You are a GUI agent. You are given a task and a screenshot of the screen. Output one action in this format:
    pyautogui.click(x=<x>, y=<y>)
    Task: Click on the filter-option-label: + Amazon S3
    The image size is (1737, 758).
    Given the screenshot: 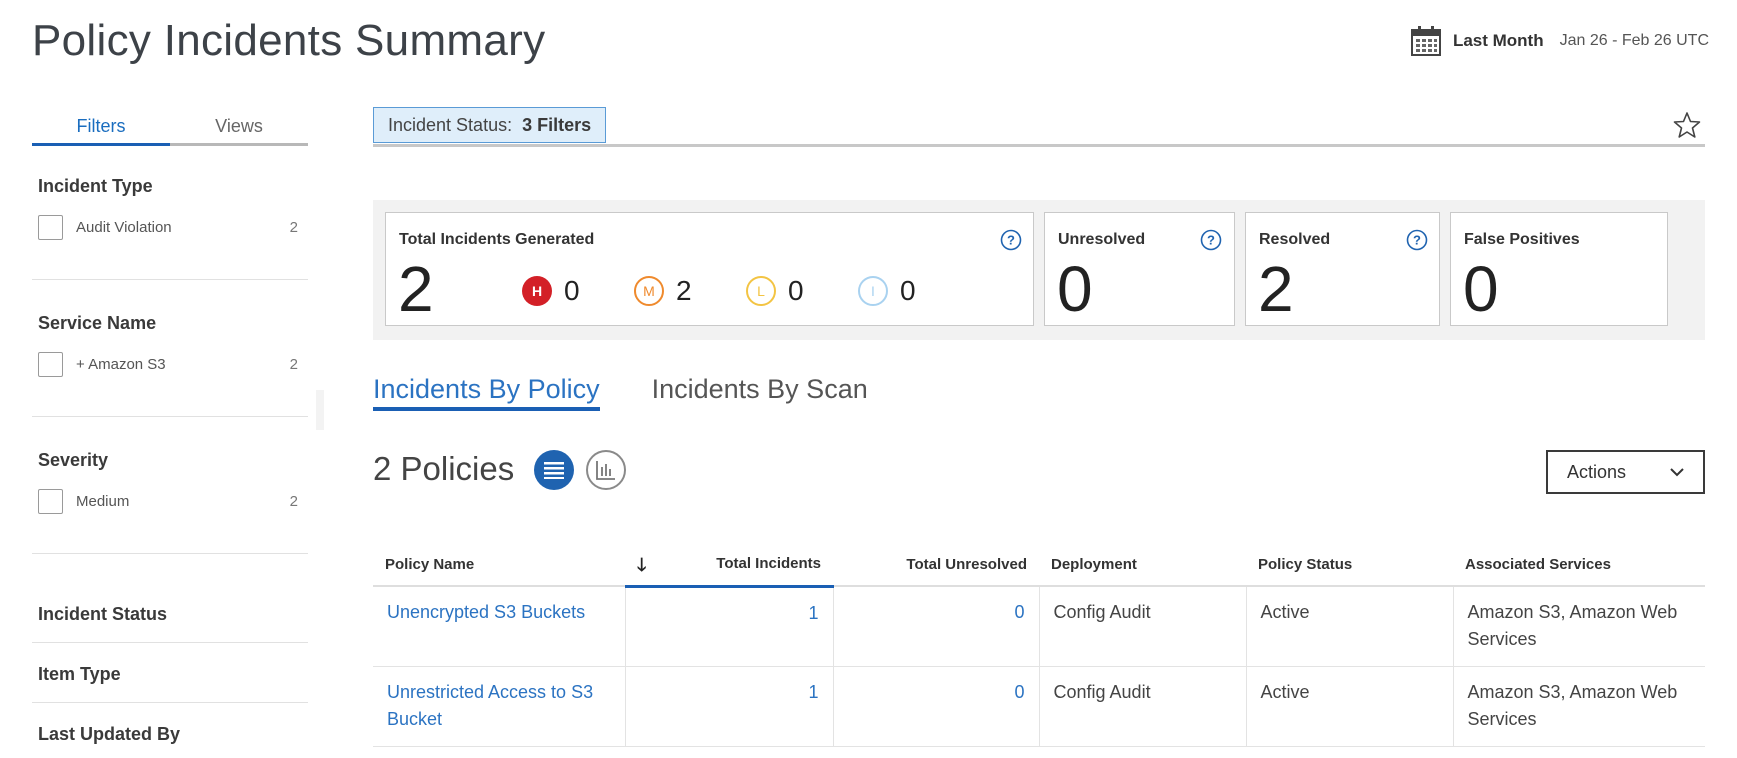 What is the action you would take?
    pyautogui.click(x=183, y=364)
    